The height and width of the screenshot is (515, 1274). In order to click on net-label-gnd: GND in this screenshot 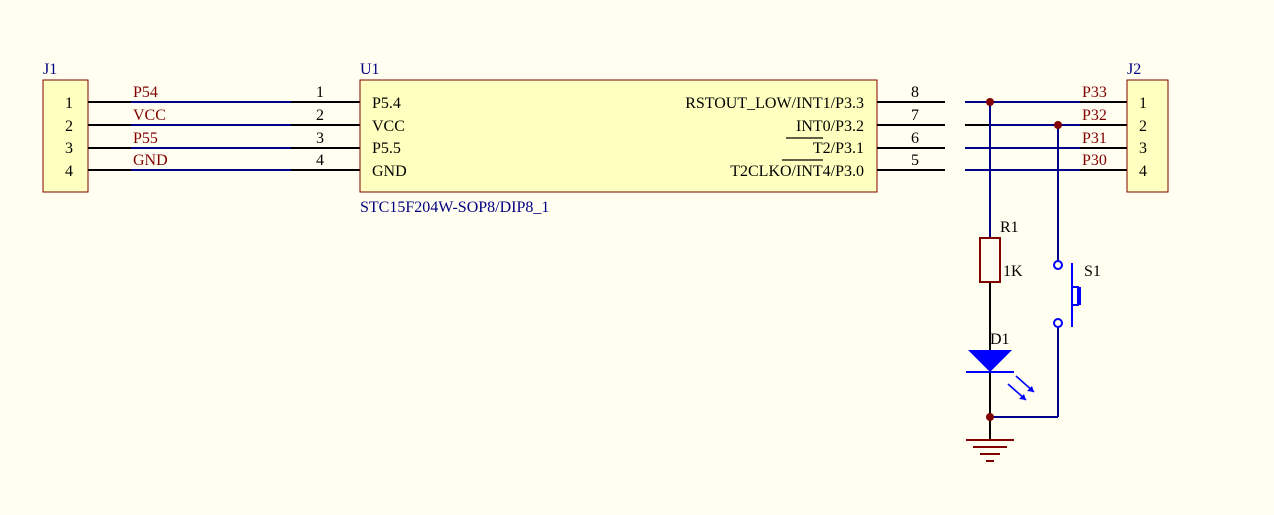, I will do `click(150, 160)`.